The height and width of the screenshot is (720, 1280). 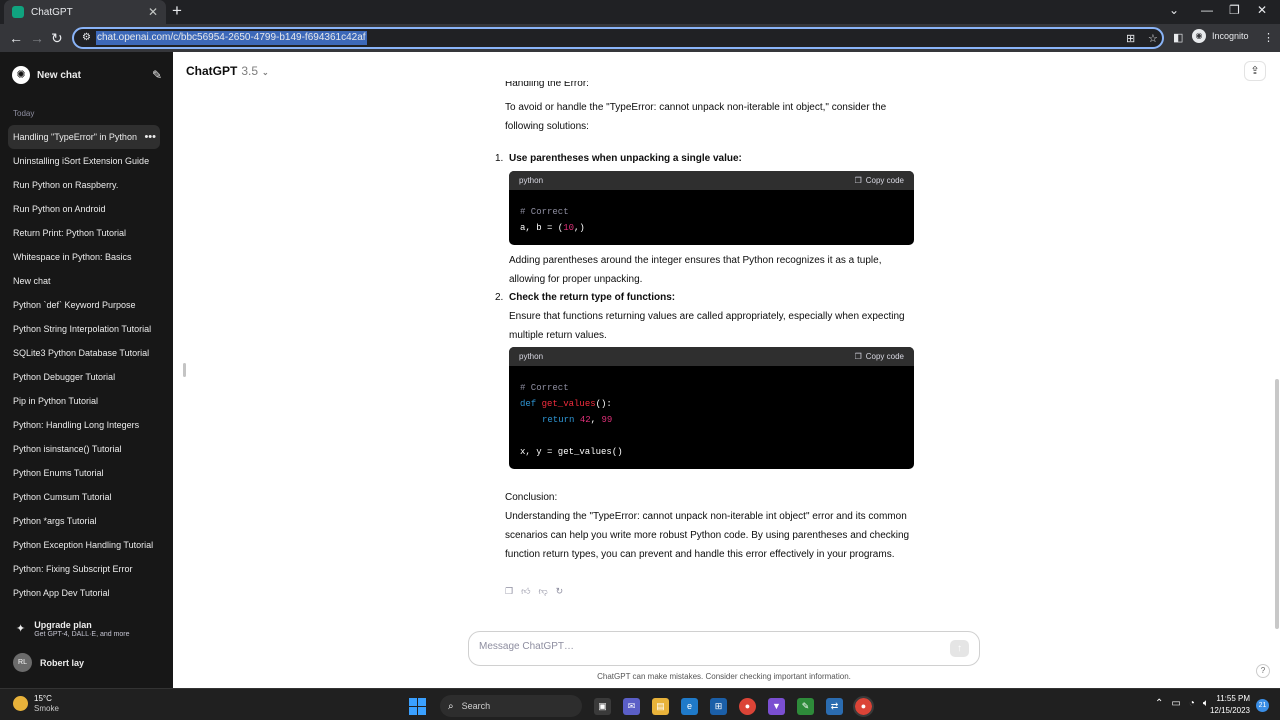 I want to click on app-icon: ▼, so click(x=776, y=706).